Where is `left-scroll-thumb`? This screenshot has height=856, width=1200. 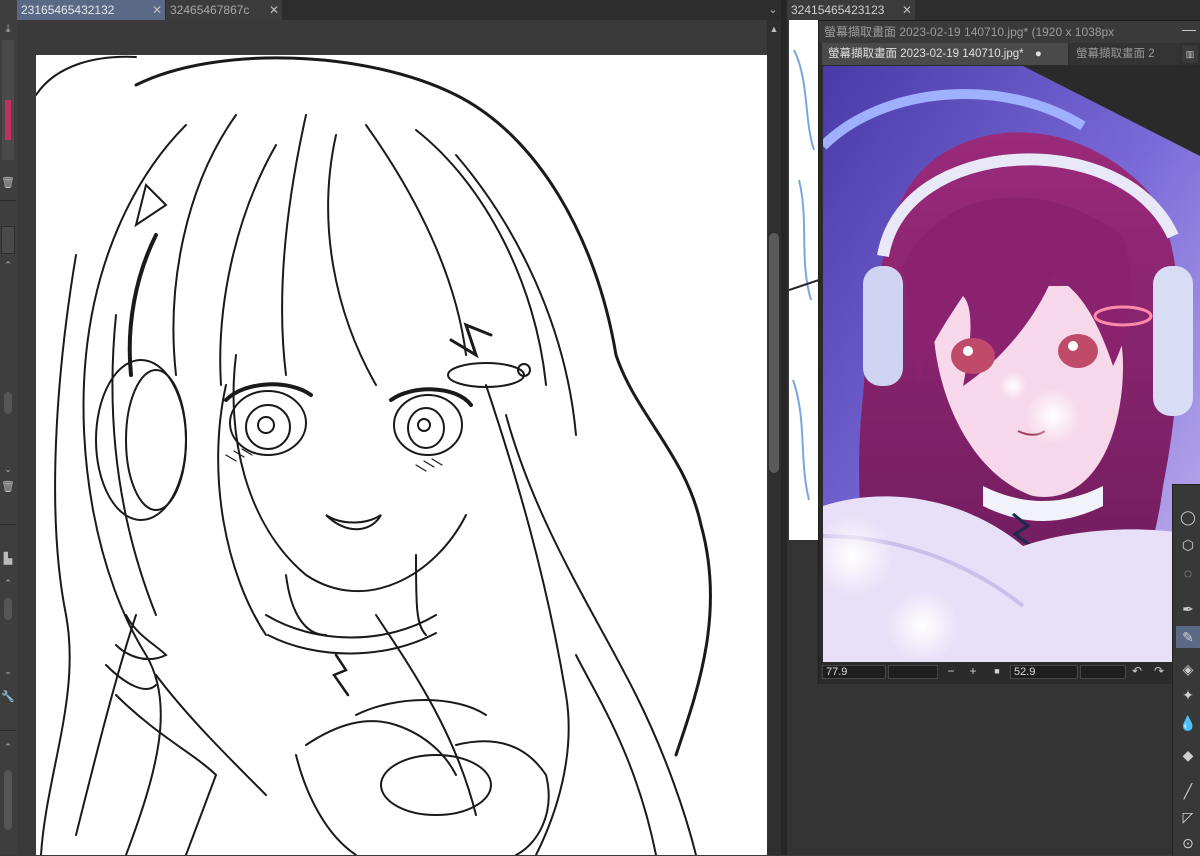 left-scroll-thumb is located at coordinates (8, 403).